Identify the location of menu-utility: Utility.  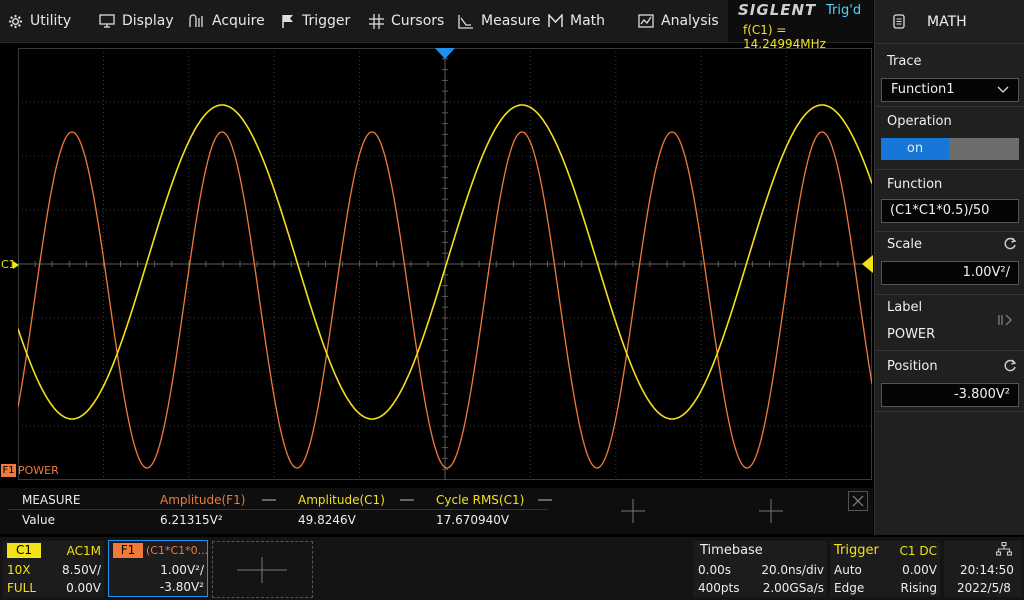
(39, 21).